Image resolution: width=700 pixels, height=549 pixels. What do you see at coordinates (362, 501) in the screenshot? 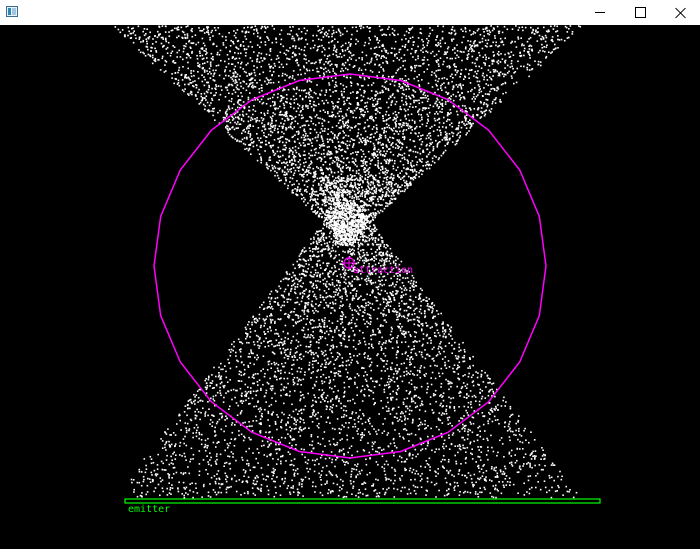
I see `emitter-bar` at bounding box center [362, 501].